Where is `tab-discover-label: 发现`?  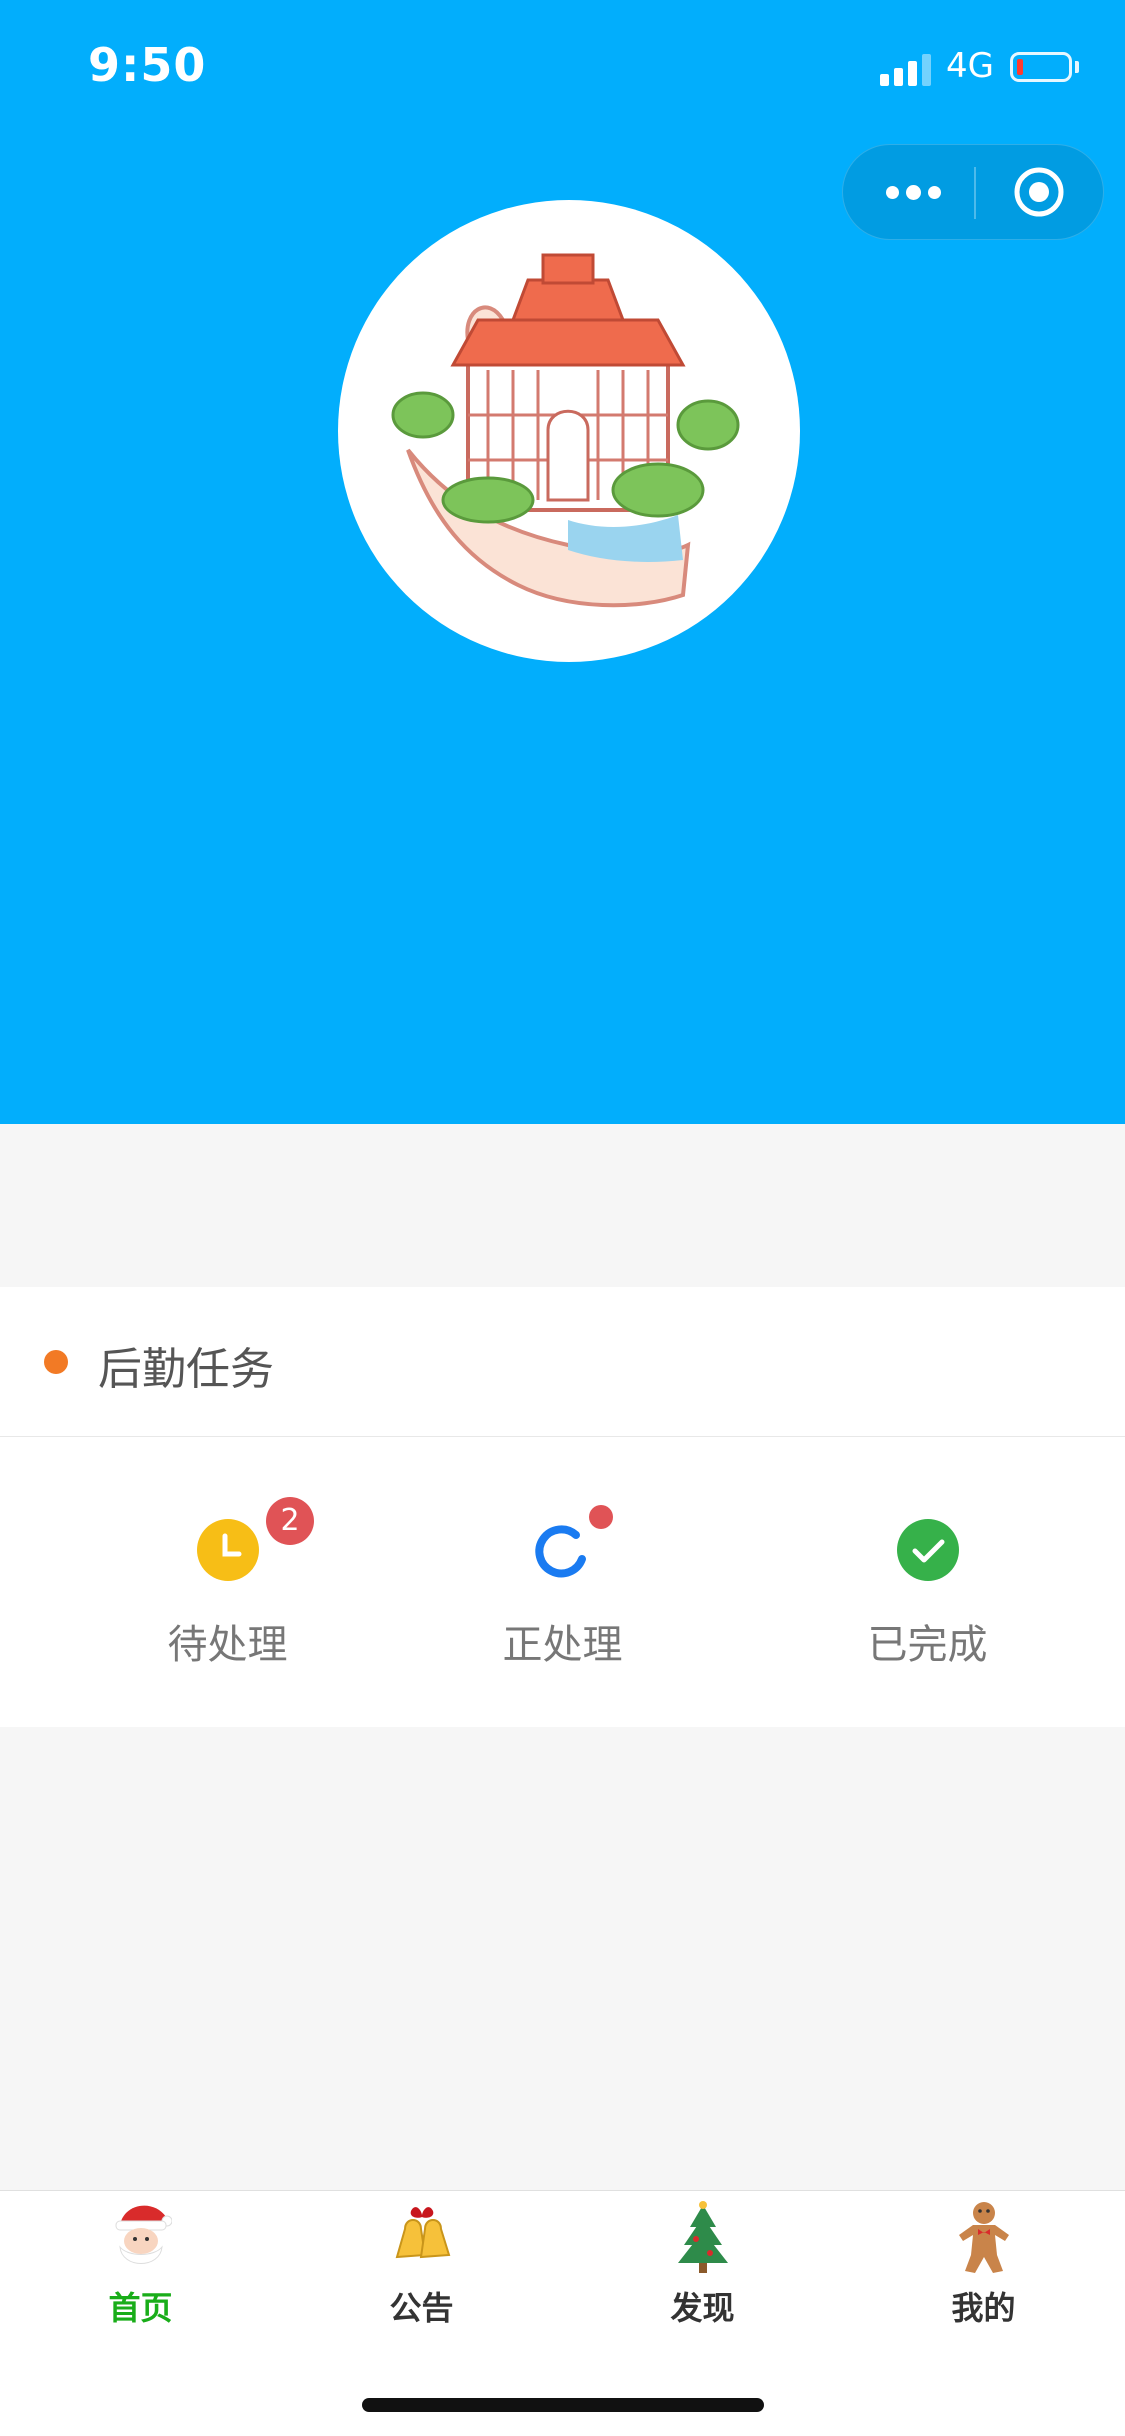 tab-discover-label: 发现 is located at coordinates (702, 2308).